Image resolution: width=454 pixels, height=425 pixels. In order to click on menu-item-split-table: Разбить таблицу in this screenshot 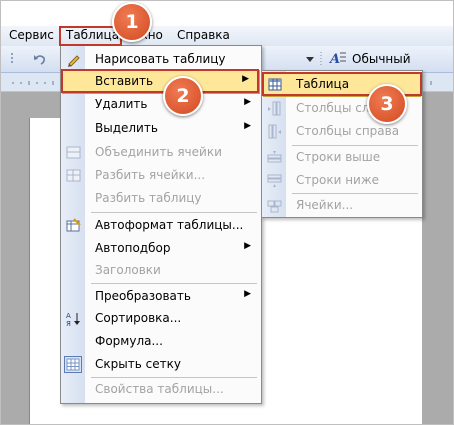, I will do `click(161, 199)`.